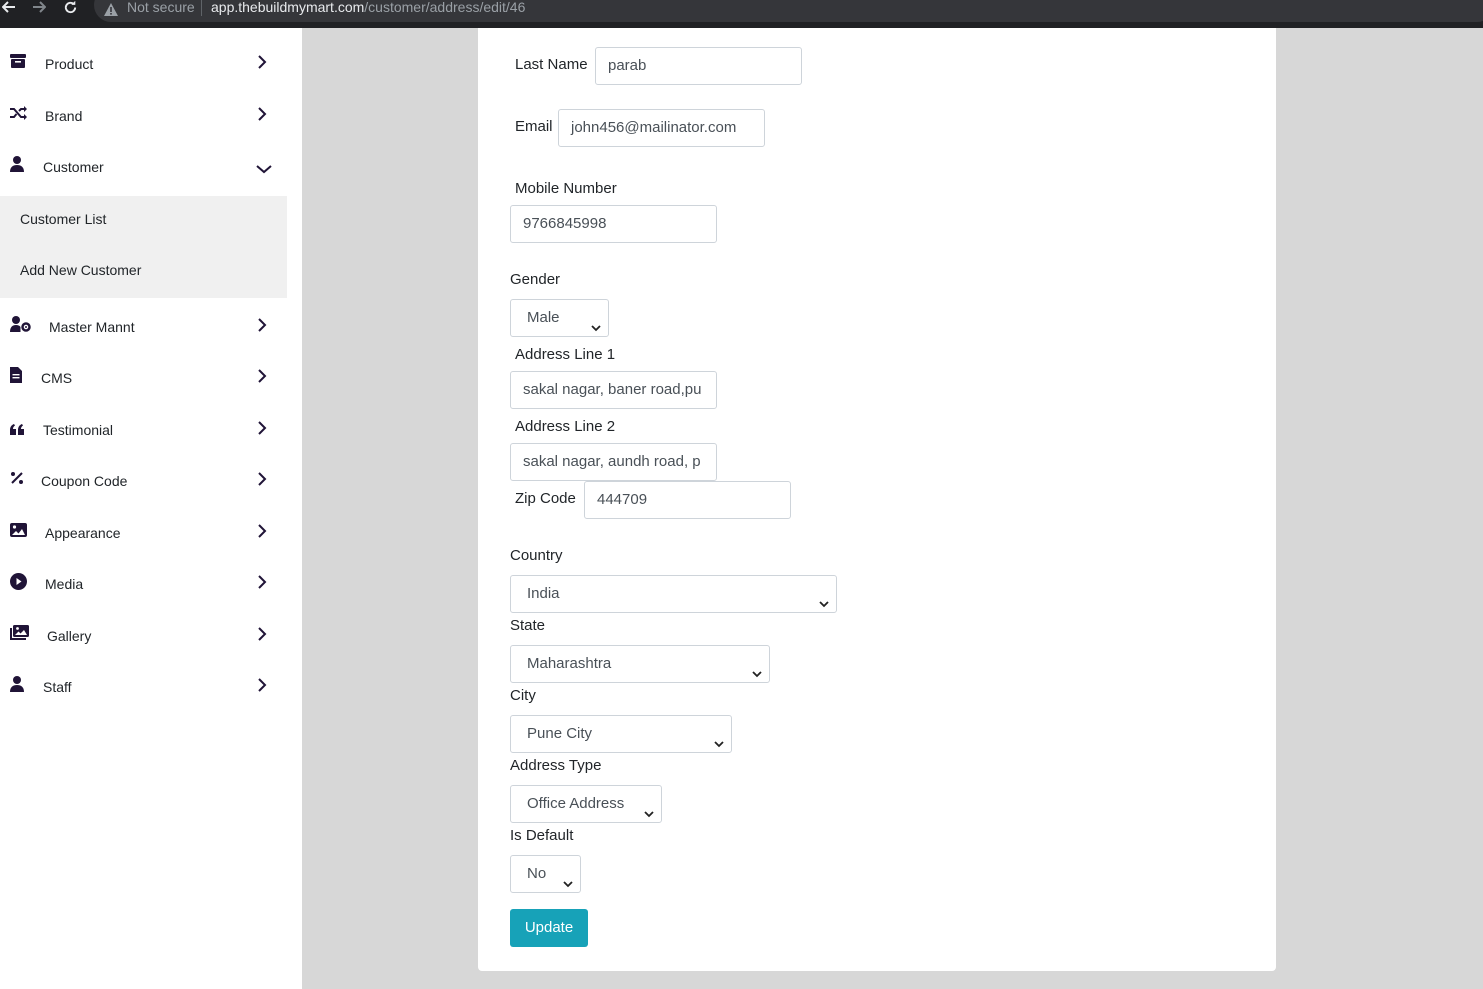 This screenshot has height=989, width=1483. What do you see at coordinates (19, 479) in the screenshot?
I see `percent-icon` at bounding box center [19, 479].